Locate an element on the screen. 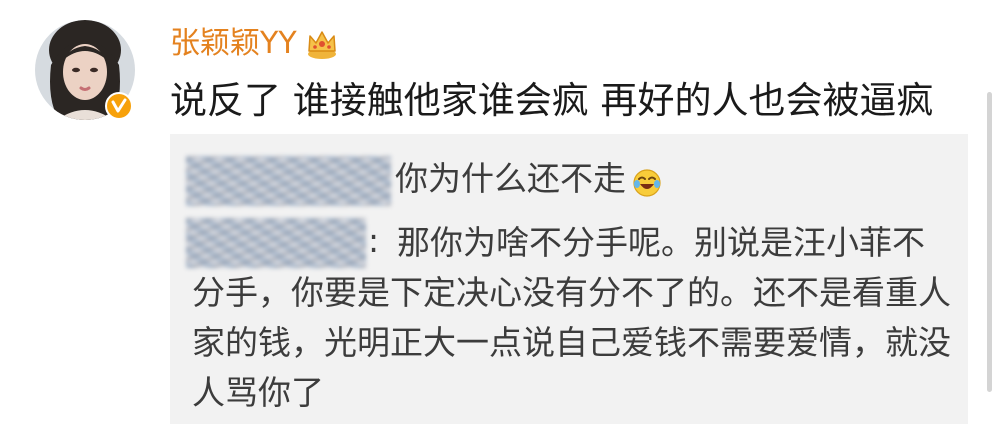 Image resolution: width=1000 pixels, height=425 pixels. crown-icon is located at coordinates (322, 44).